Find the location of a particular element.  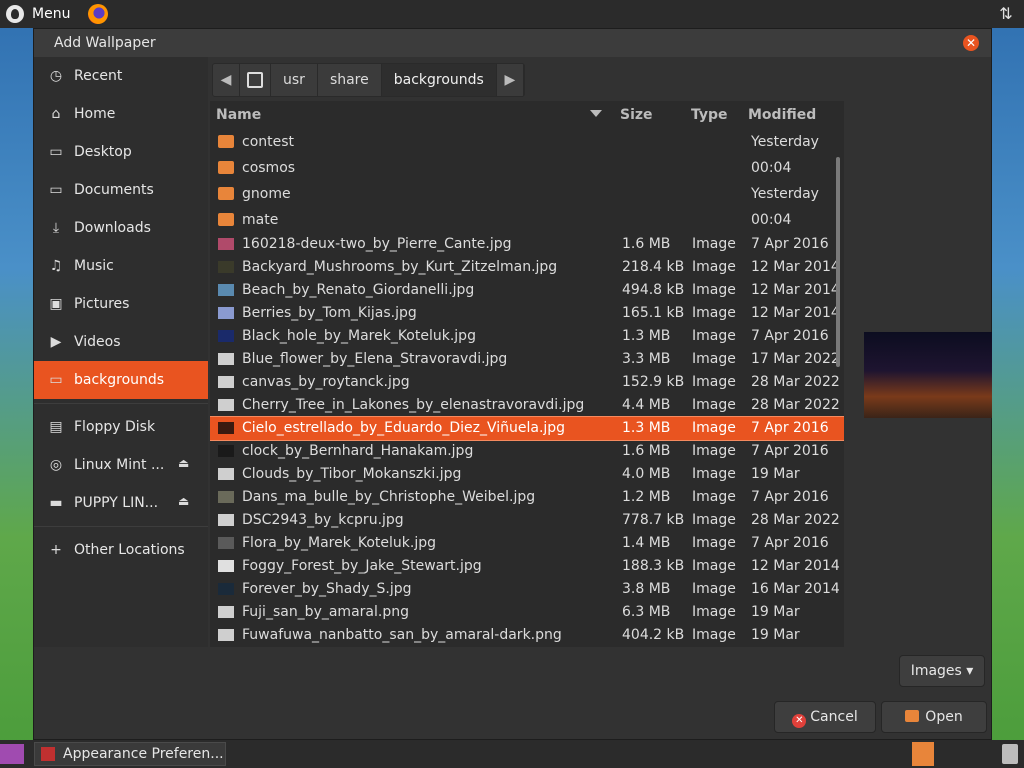

folder-icon: ▭ is located at coordinates (56, 380).